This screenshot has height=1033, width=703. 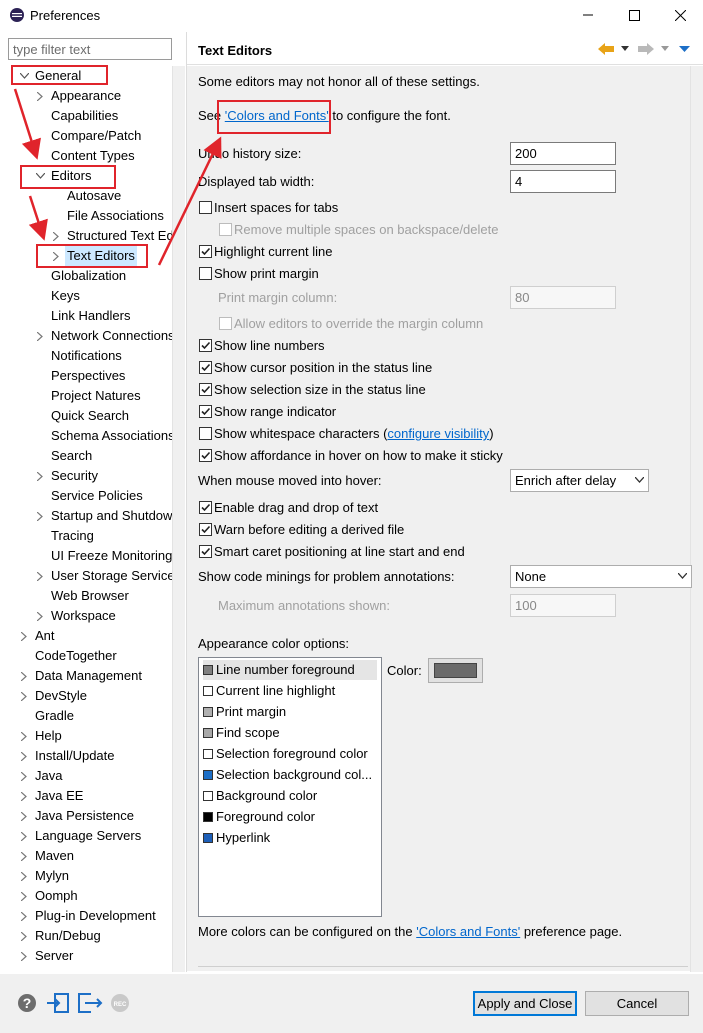 What do you see at coordinates (579, 480) in the screenshot?
I see `hover-combo: Enrich after delay` at bounding box center [579, 480].